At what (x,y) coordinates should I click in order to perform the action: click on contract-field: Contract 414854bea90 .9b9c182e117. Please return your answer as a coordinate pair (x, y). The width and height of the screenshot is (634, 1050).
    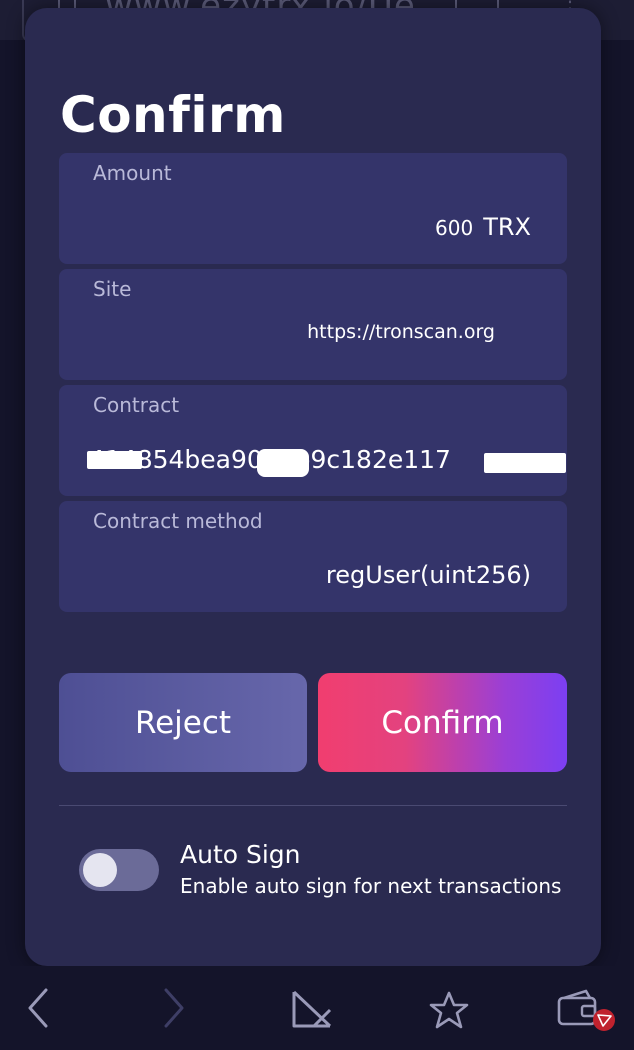
    Looking at the image, I should click on (313, 440).